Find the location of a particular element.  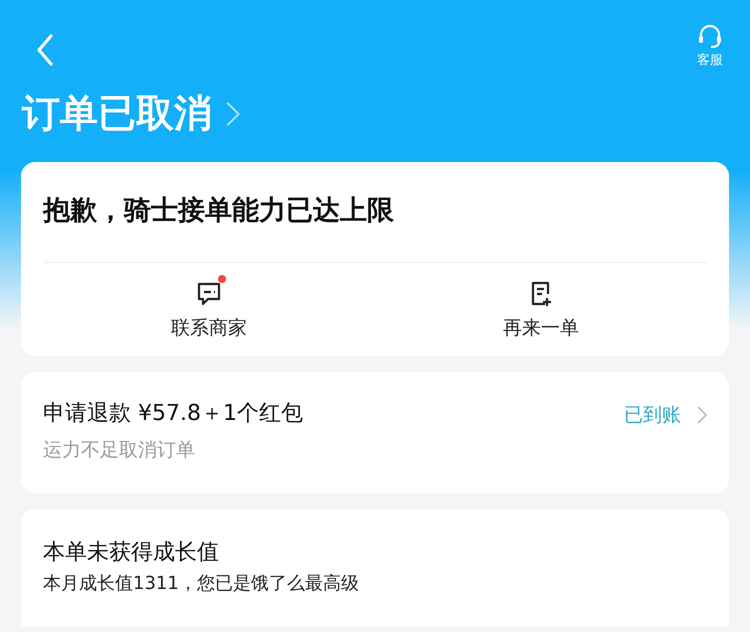

refund-reason: 运力不足取消订单 is located at coordinates (119, 450).